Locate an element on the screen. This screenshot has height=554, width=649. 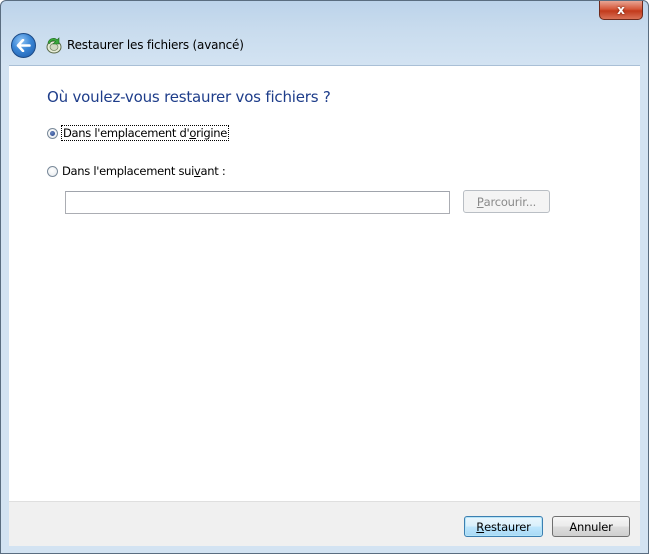
option-custom-location: Dans l'emplacement suivant : is located at coordinates (136, 171).